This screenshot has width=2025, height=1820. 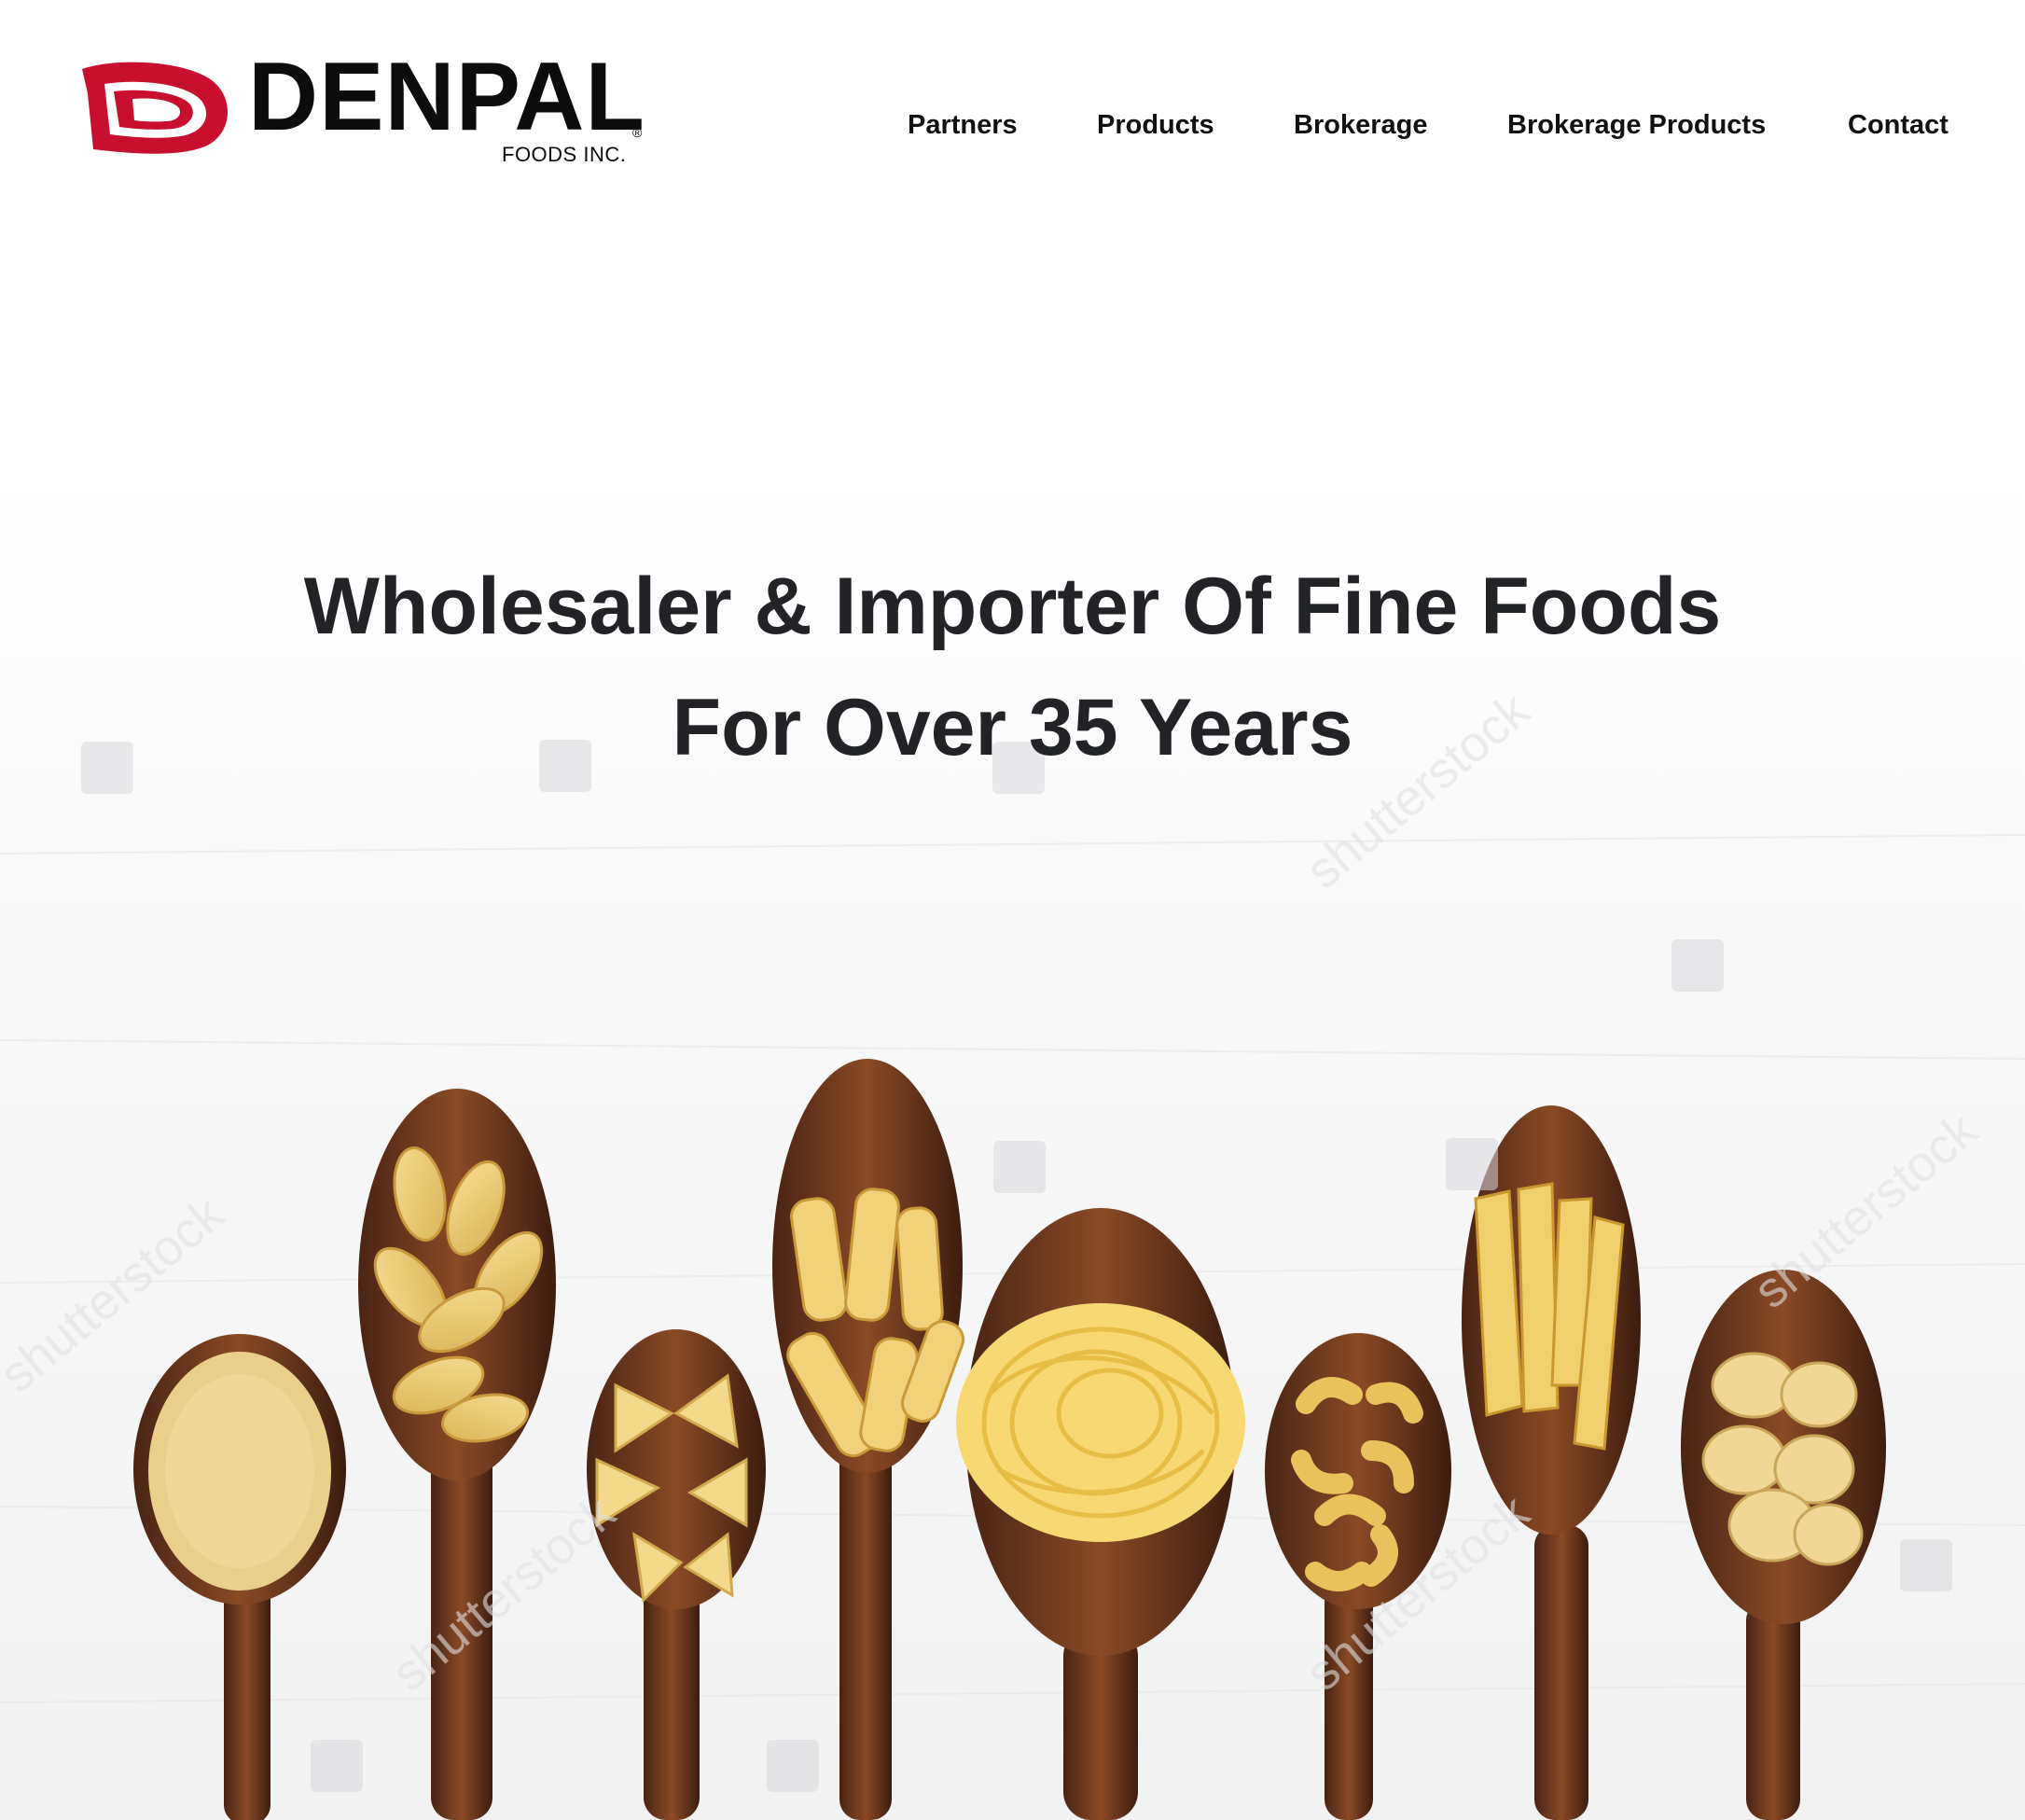 I want to click on nav-brokerage-products: Brokerage Products, so click(x=1636, y=125).